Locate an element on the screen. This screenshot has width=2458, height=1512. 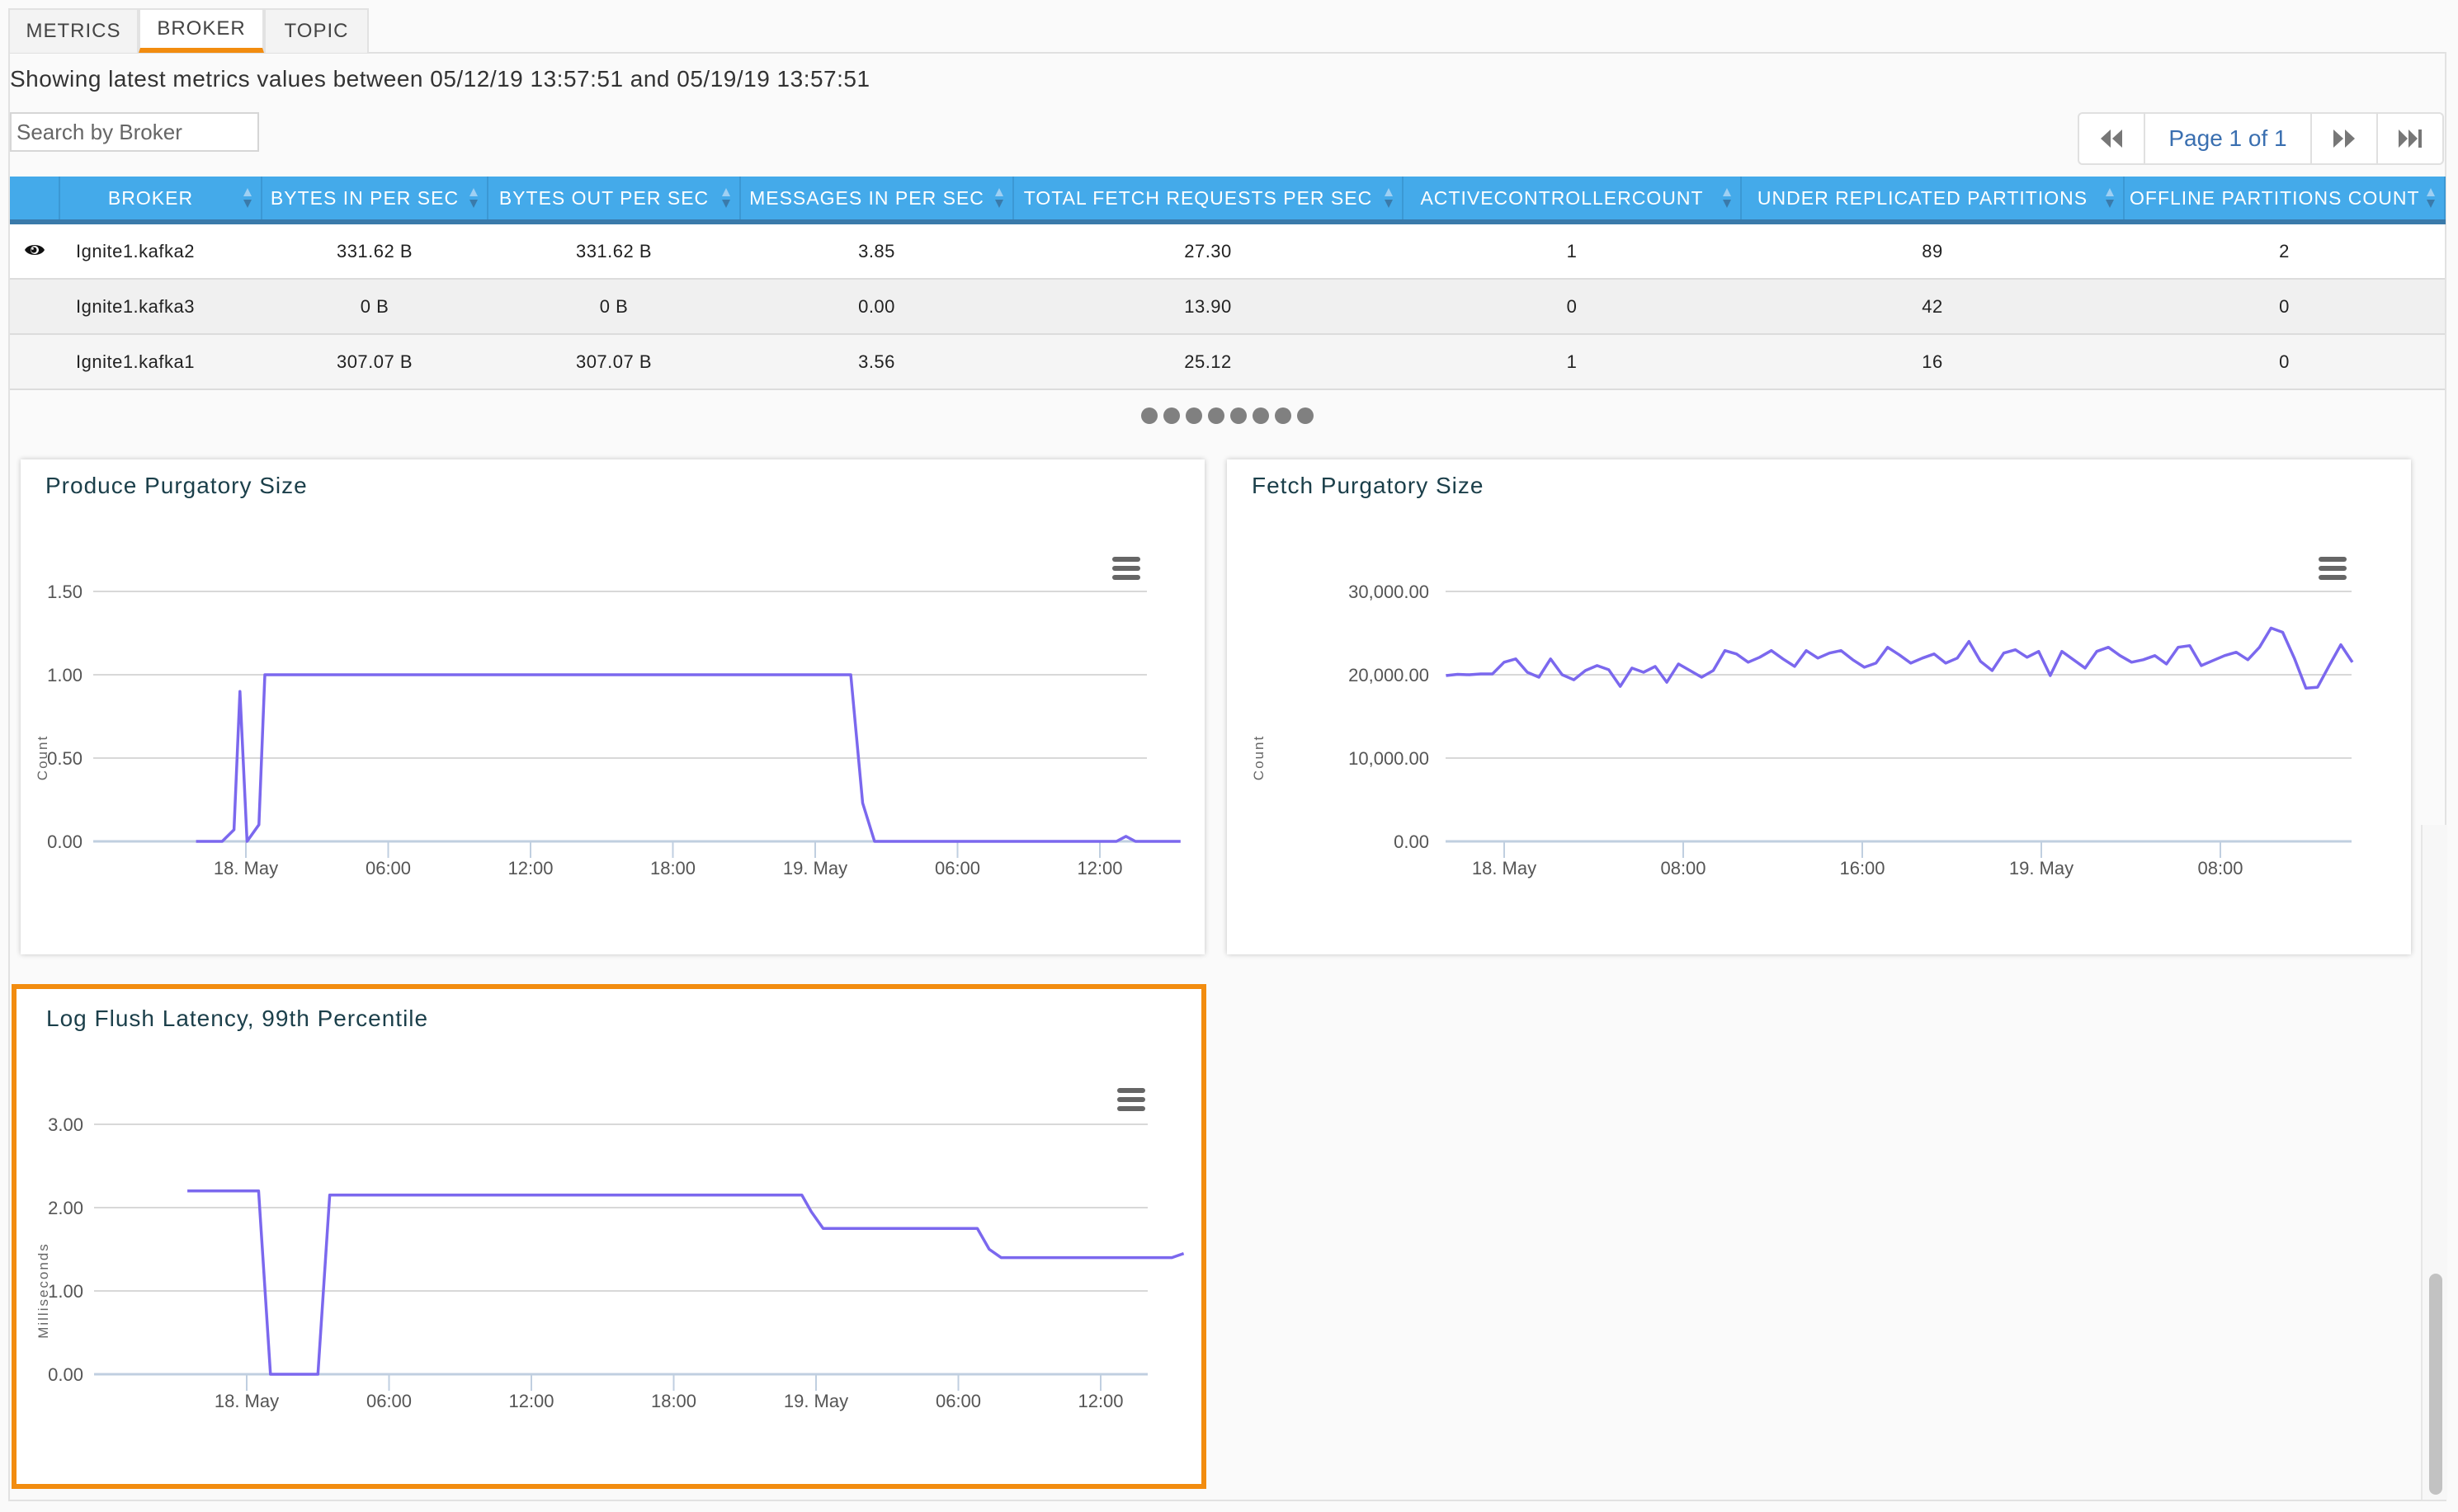
metric-cell: 13.90 is located at coordinates (1208, 307).